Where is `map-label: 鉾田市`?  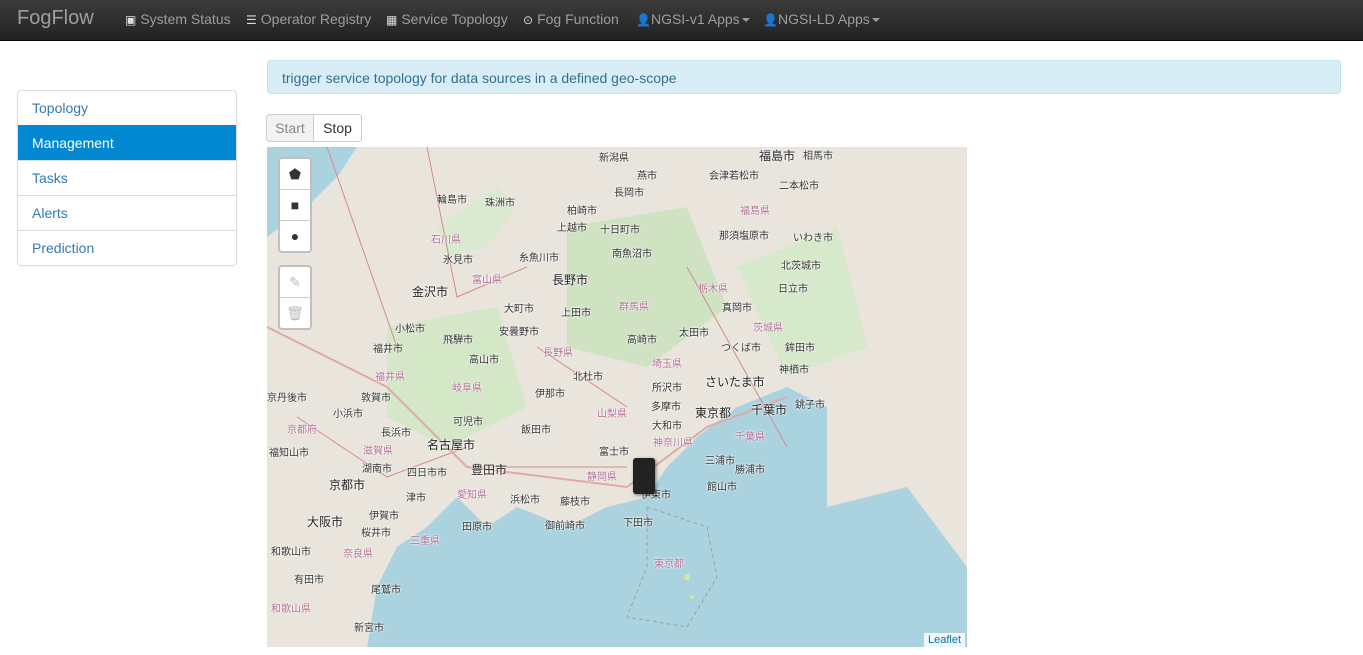 map-label: 鉾田市 is located at coordinates (800, 348).